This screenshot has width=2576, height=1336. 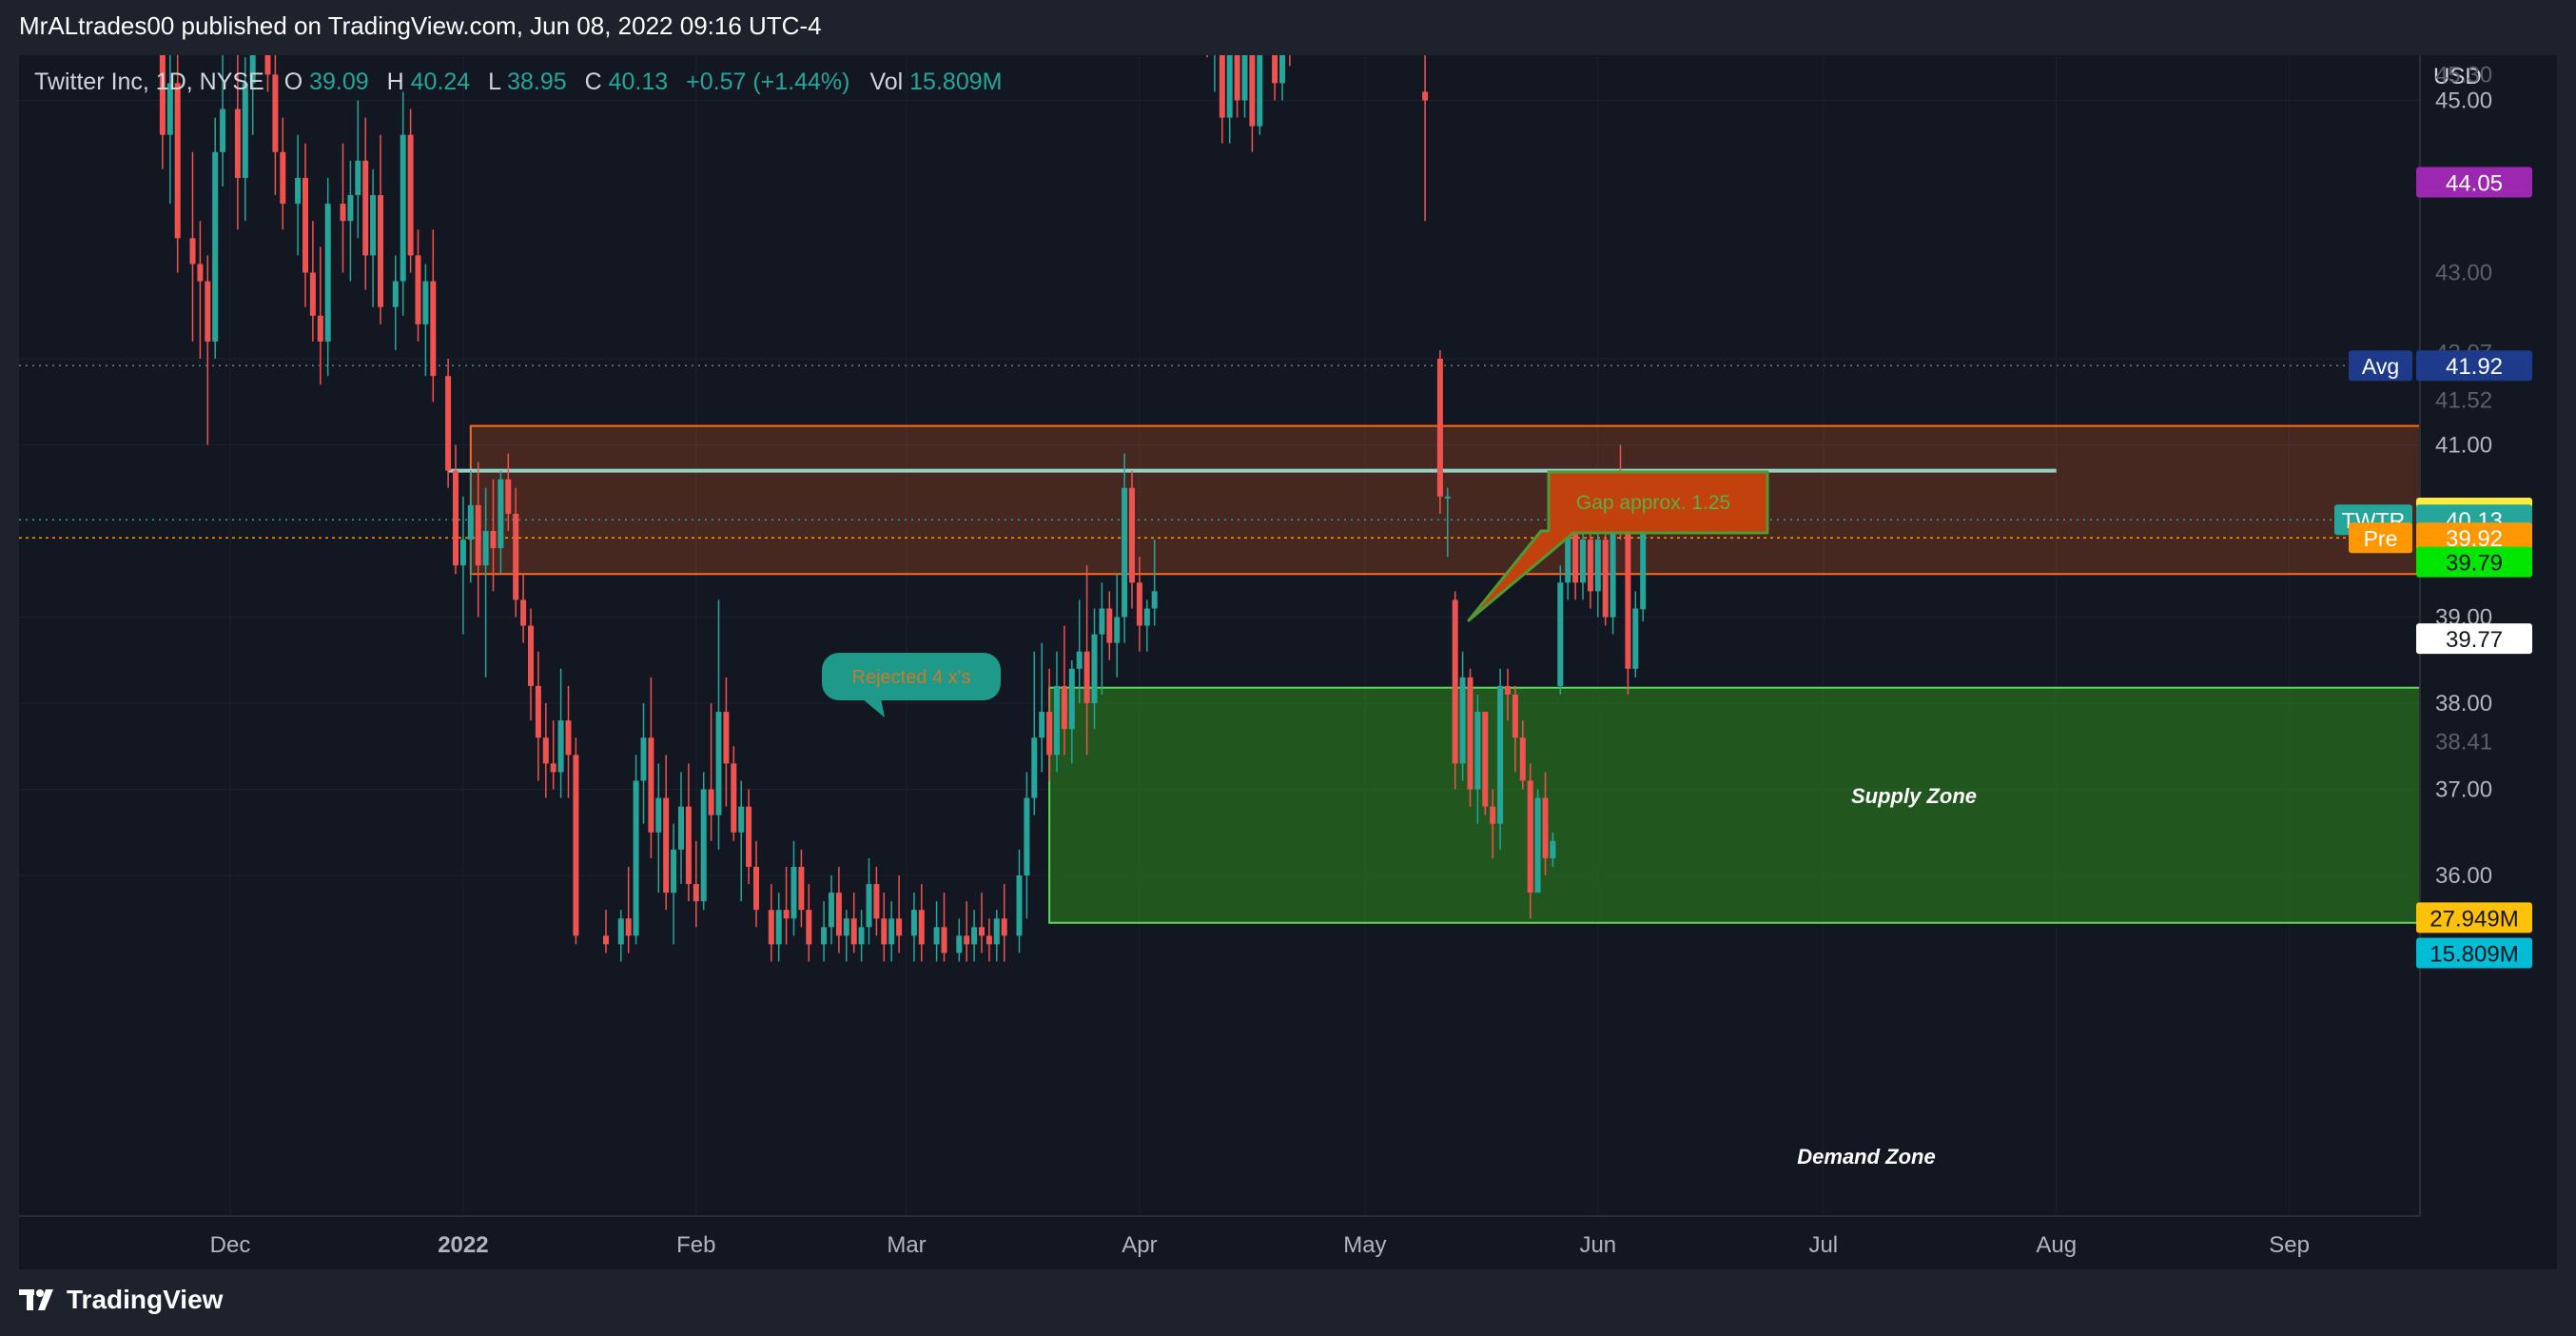 What do you see at coordinates (2474, 182) in the screenshot?
I see `price-badge: 44.05` at bounding box center [2474, 182].